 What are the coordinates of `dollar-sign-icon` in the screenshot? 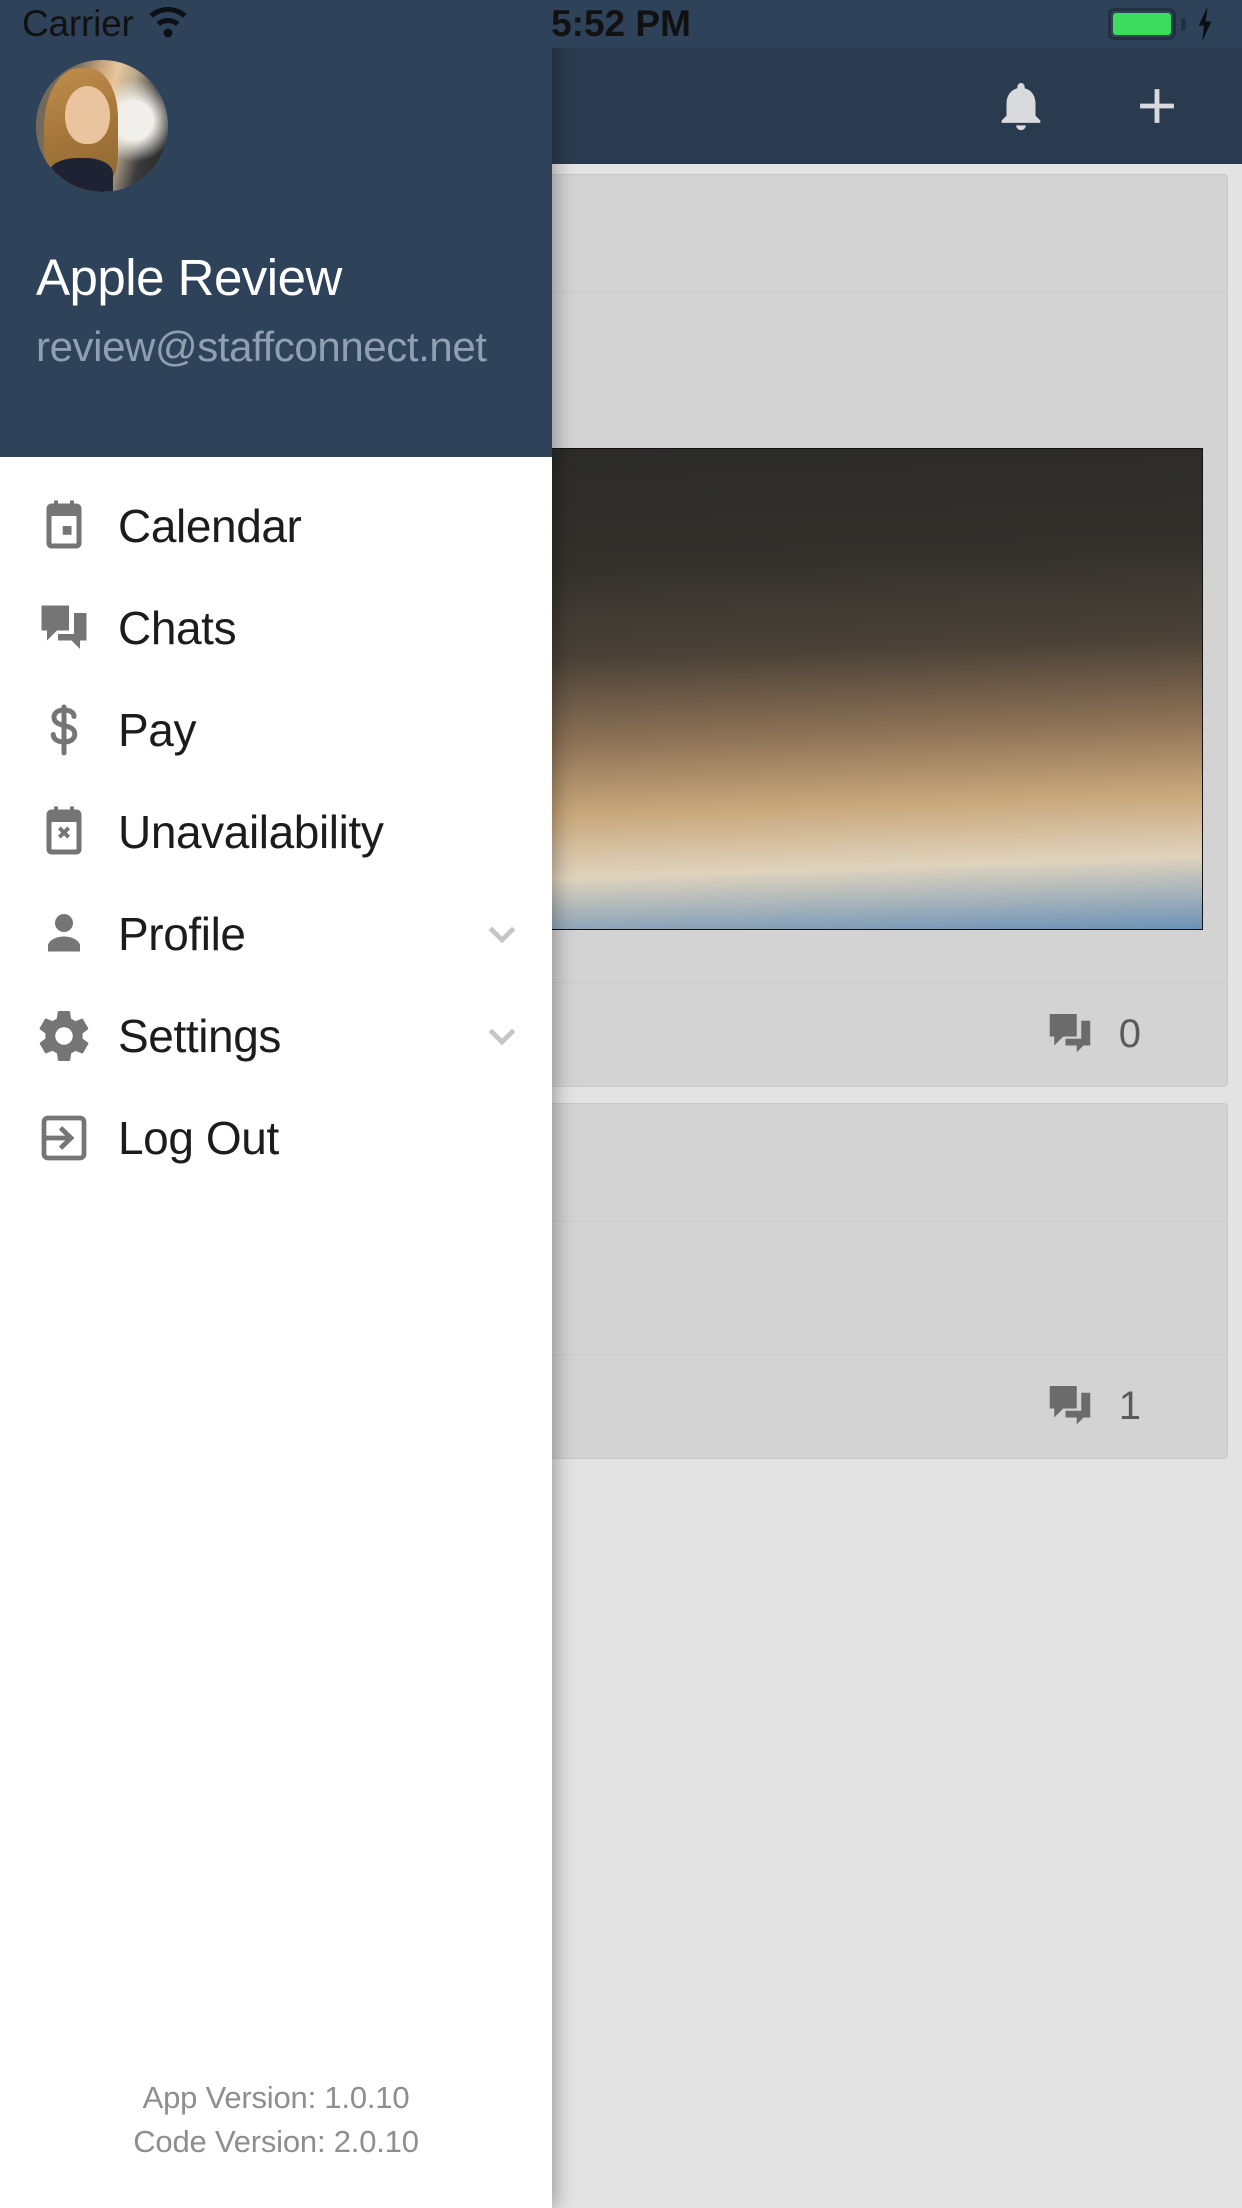 It's located at (76, 730).